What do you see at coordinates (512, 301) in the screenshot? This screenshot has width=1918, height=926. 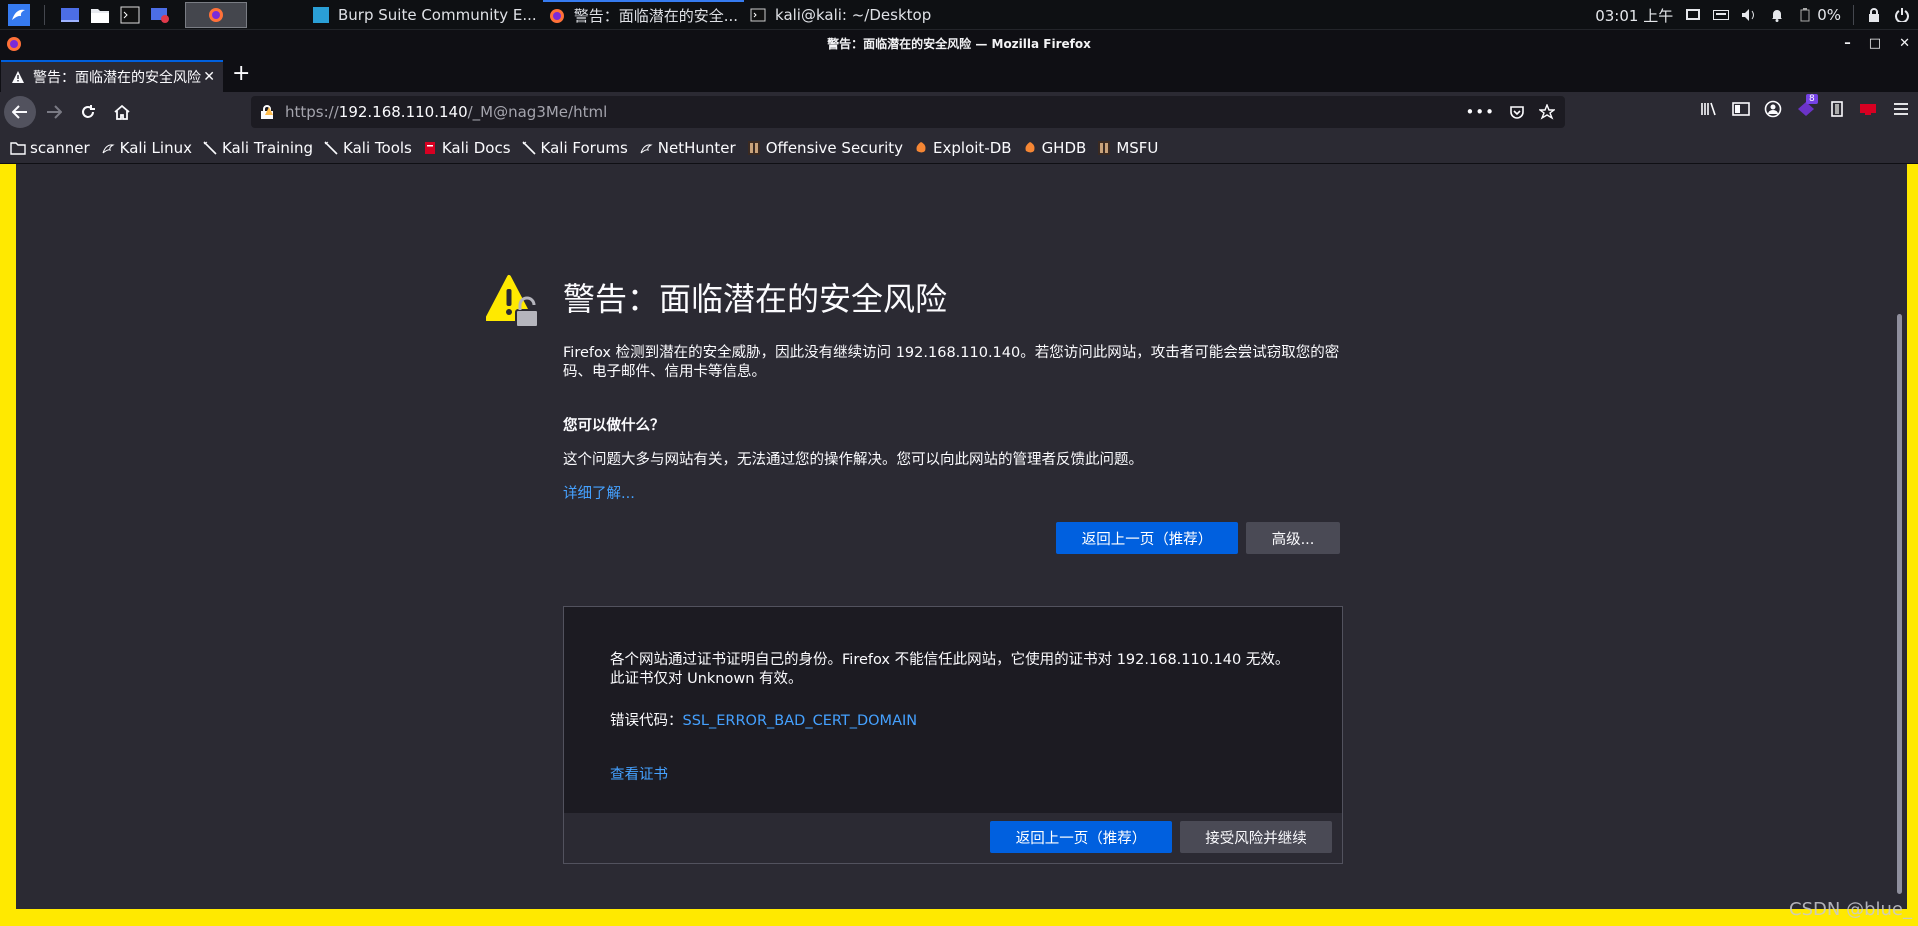 I see `warning-lock-icon` at bounding box center [512, 301].